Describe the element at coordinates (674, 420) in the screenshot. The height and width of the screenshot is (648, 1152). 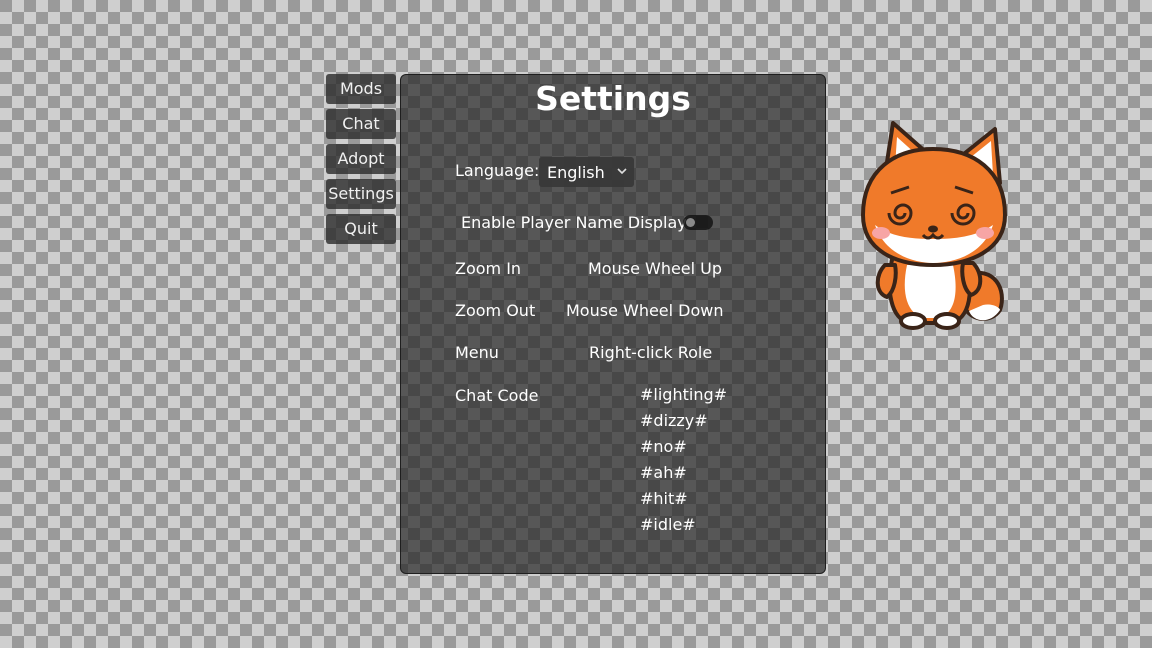
I see `chat-code-item: #dizzy#` at that location.